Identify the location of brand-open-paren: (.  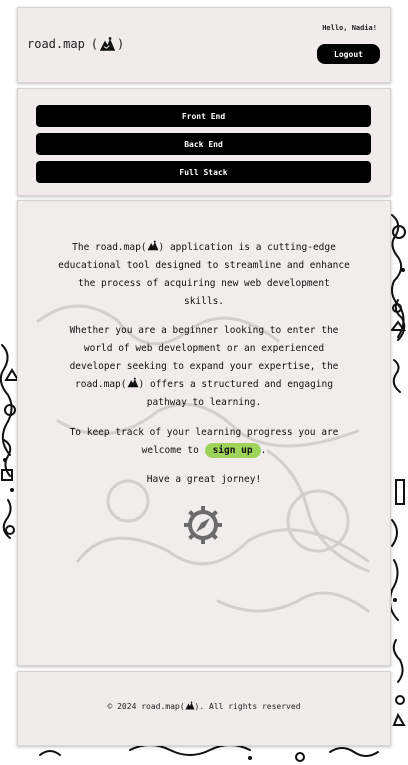
(94, 44).